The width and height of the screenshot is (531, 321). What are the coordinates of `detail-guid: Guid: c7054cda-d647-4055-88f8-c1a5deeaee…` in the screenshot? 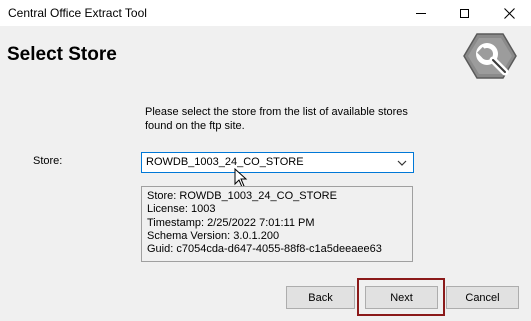 It's located at (264, 249).